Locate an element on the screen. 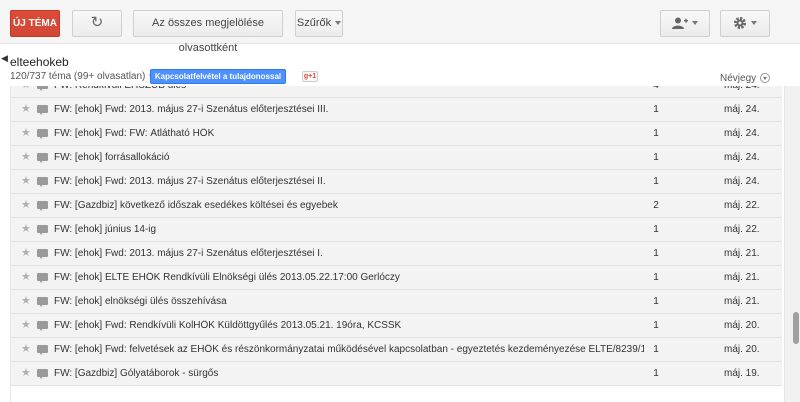 The width and height of the screenshot is (800, 402). mark-all-read-button: Az összes megjelölése olvasottként is located at coordinates (208, 32).